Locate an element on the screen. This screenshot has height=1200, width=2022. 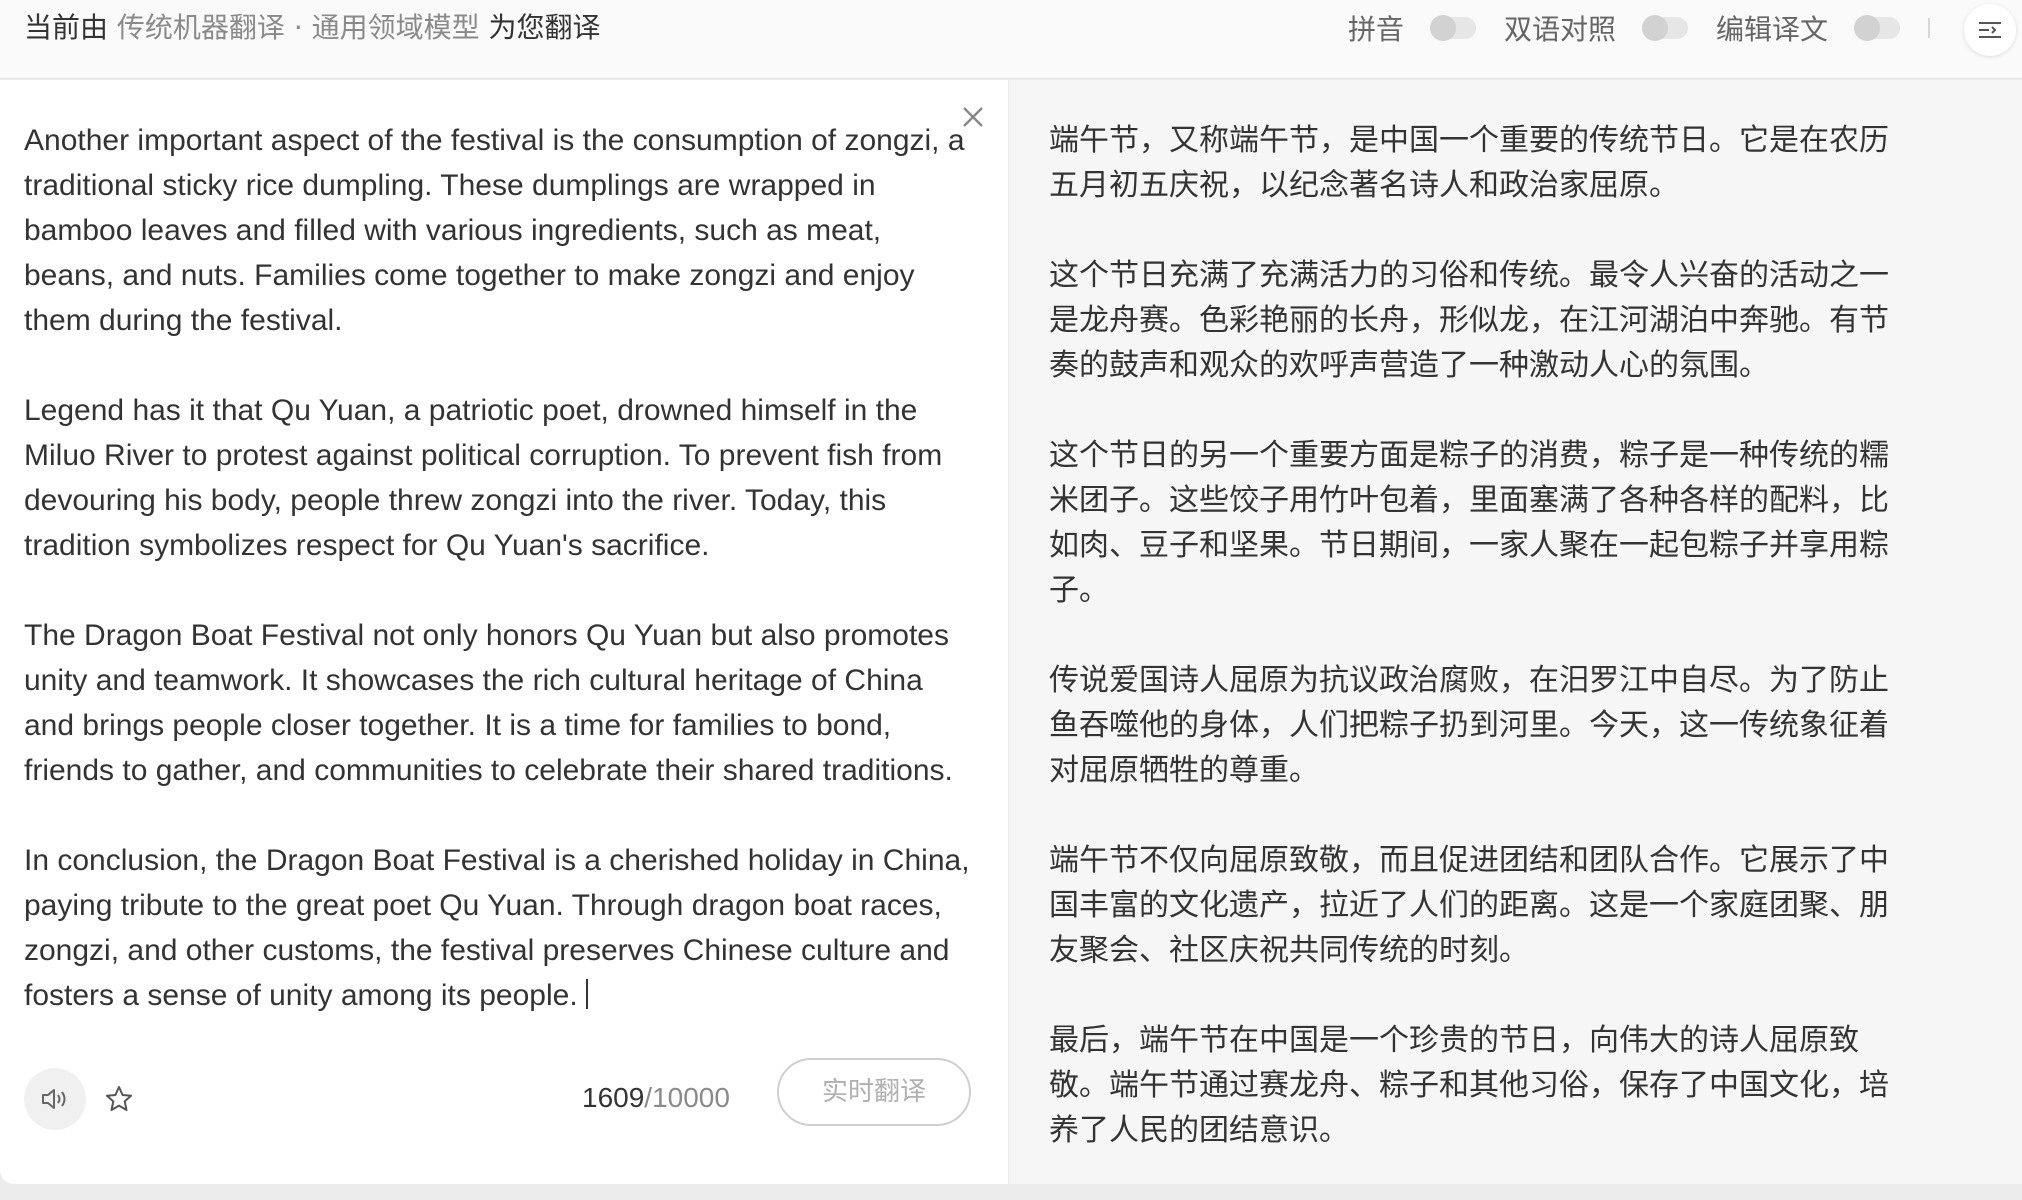
edit-translation-toggle-group: 编辑译文 is located at coordinates (1808, 28).